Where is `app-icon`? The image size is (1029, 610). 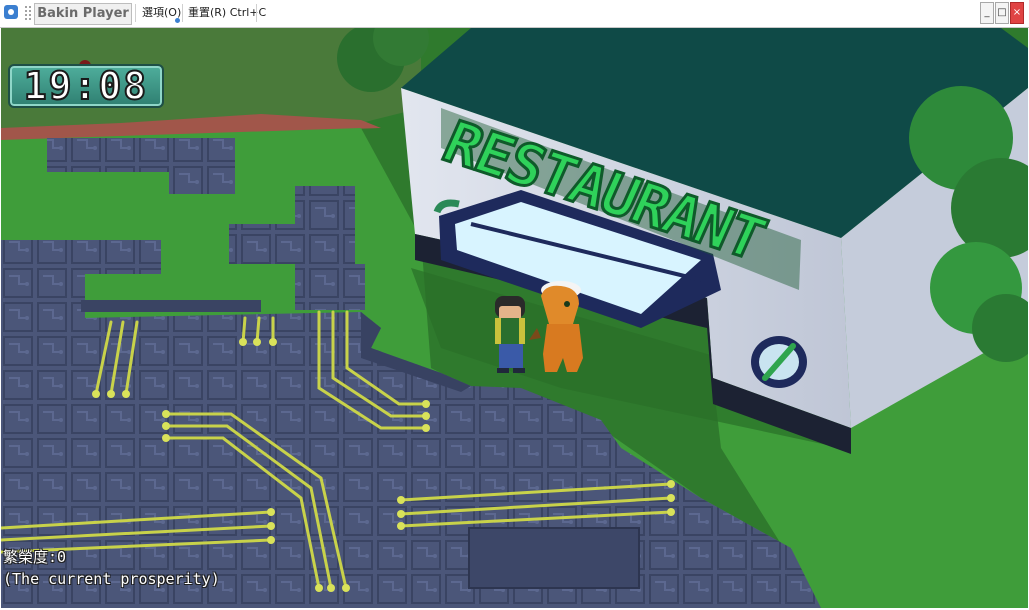
app-icon is located at coordinates (11, 12).